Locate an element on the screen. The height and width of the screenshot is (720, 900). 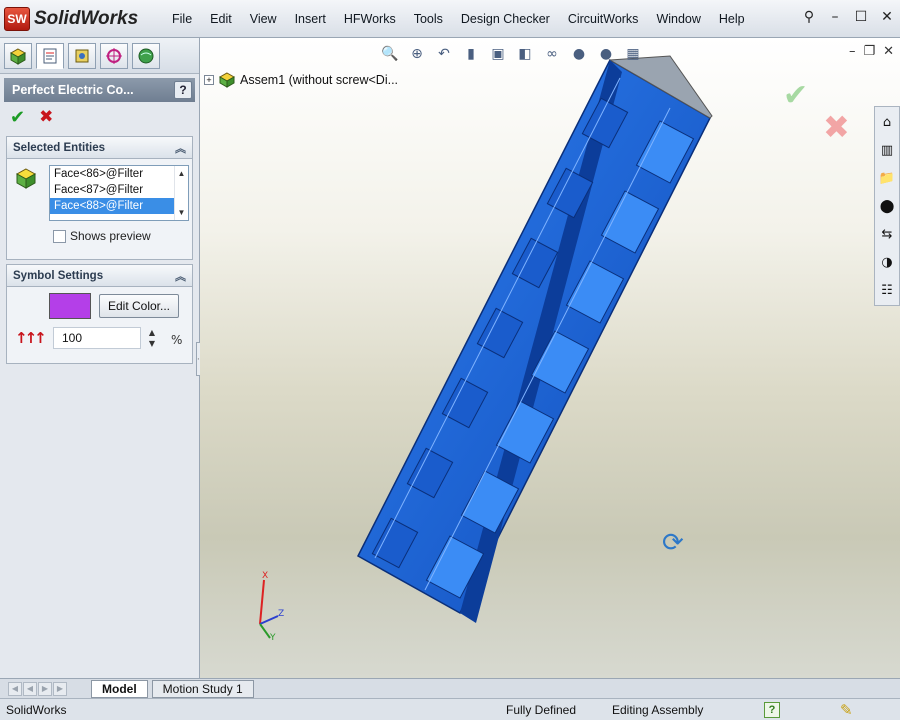
cancel-button: ✖ is located at coordinates (46, 117).